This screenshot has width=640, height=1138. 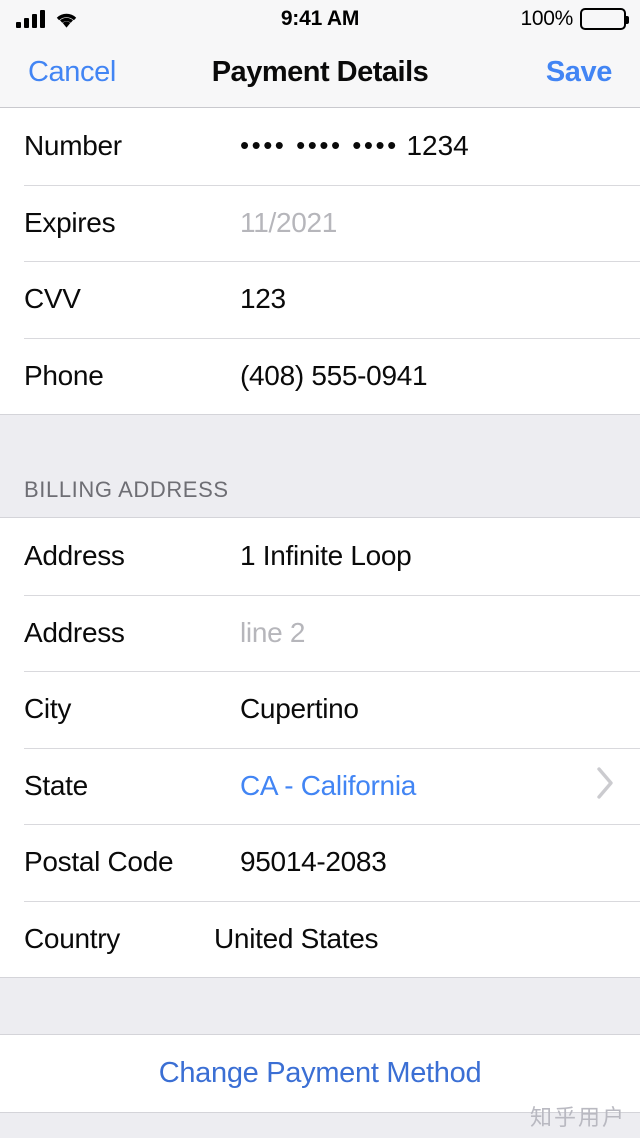 What do you see at coordinates (261, 633) in the screenshot?
I see `address-line2-input: line 2` at bounding box center [261, 633].